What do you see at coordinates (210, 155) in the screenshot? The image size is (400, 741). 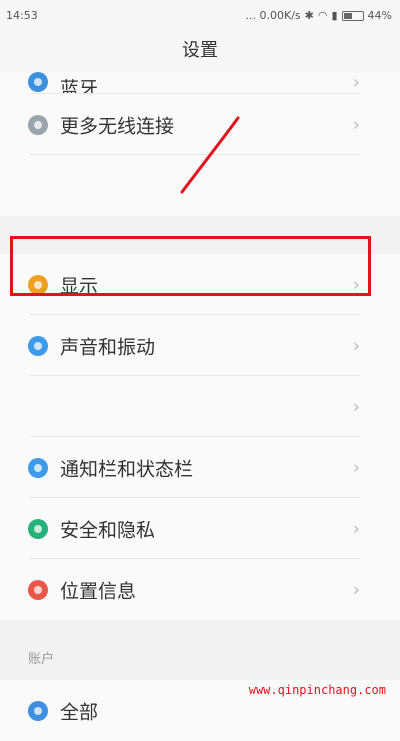 I see `annotation-arrow-icon` at bounding box center [210, 155].